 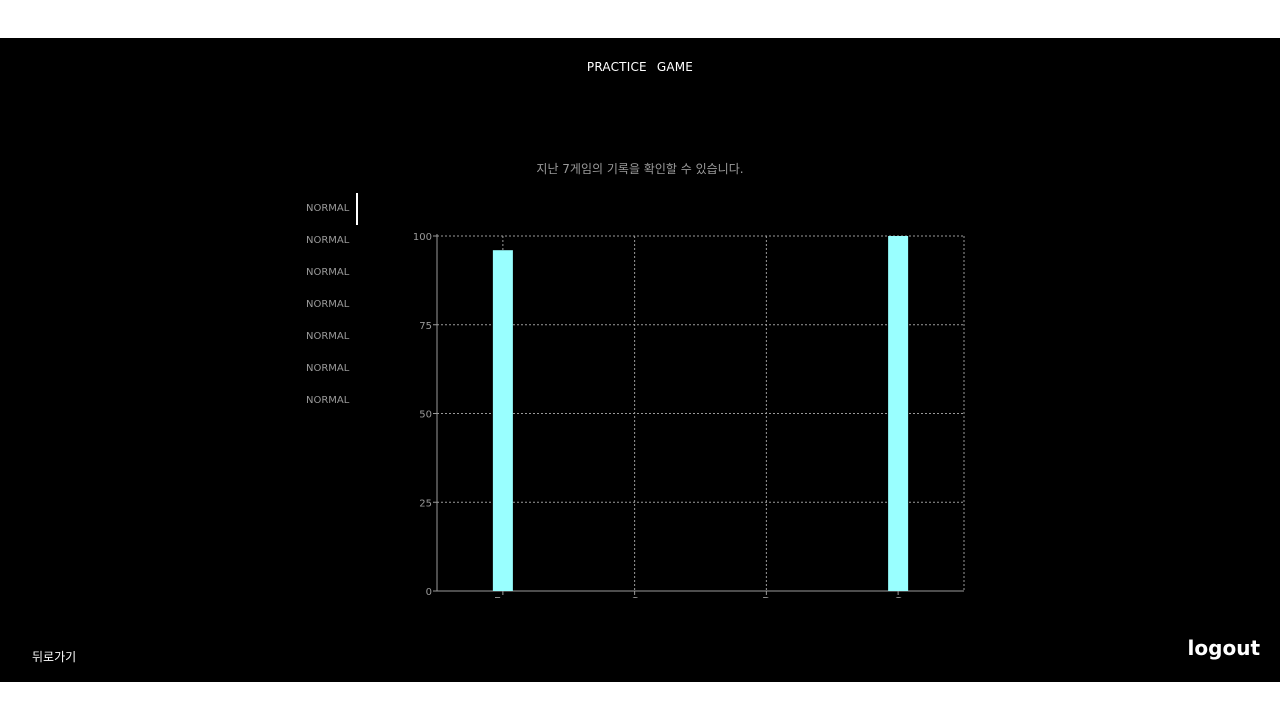 What do you see at coordinates (336, 241) in the screenshot?
I see `mode-item-2: NORMAL` at bounding box center [336, 241].